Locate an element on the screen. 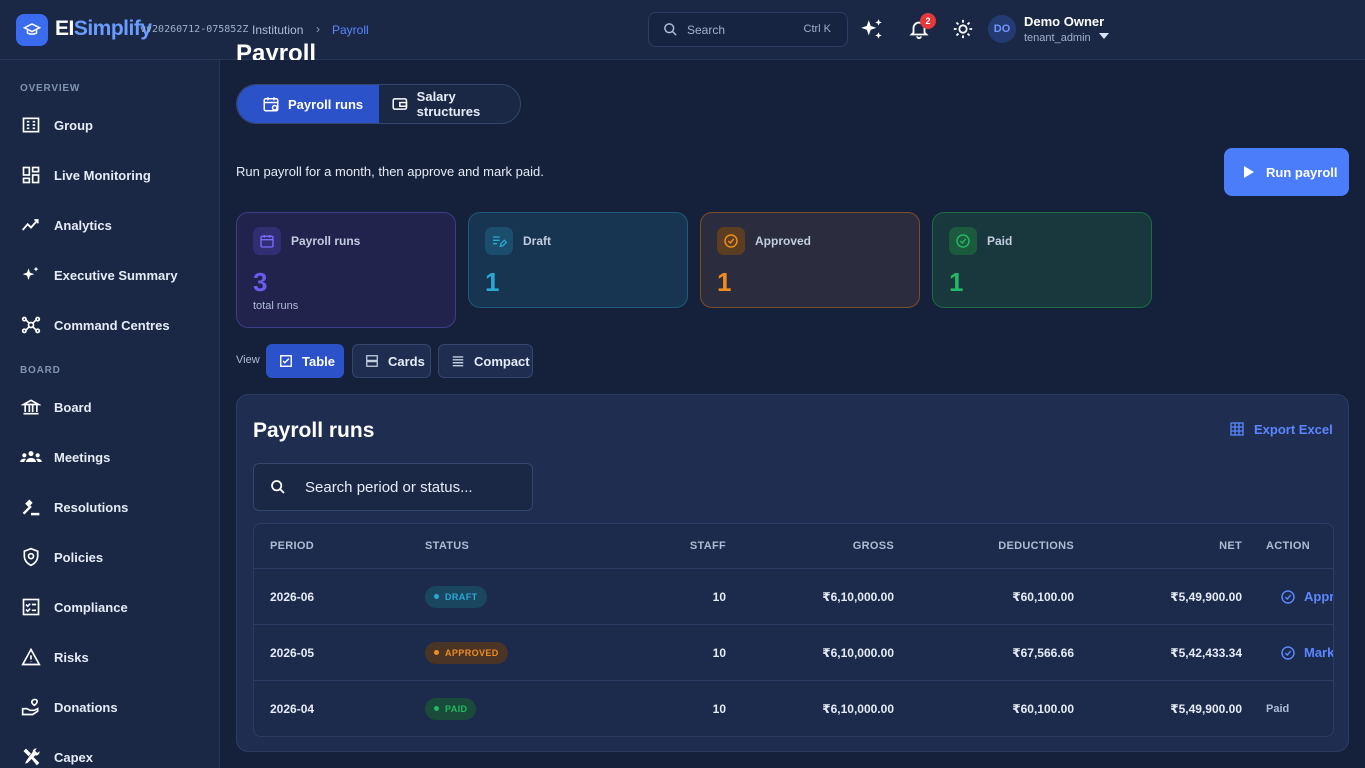  status-badge: APPROVED is located at coordinates (466, 652).